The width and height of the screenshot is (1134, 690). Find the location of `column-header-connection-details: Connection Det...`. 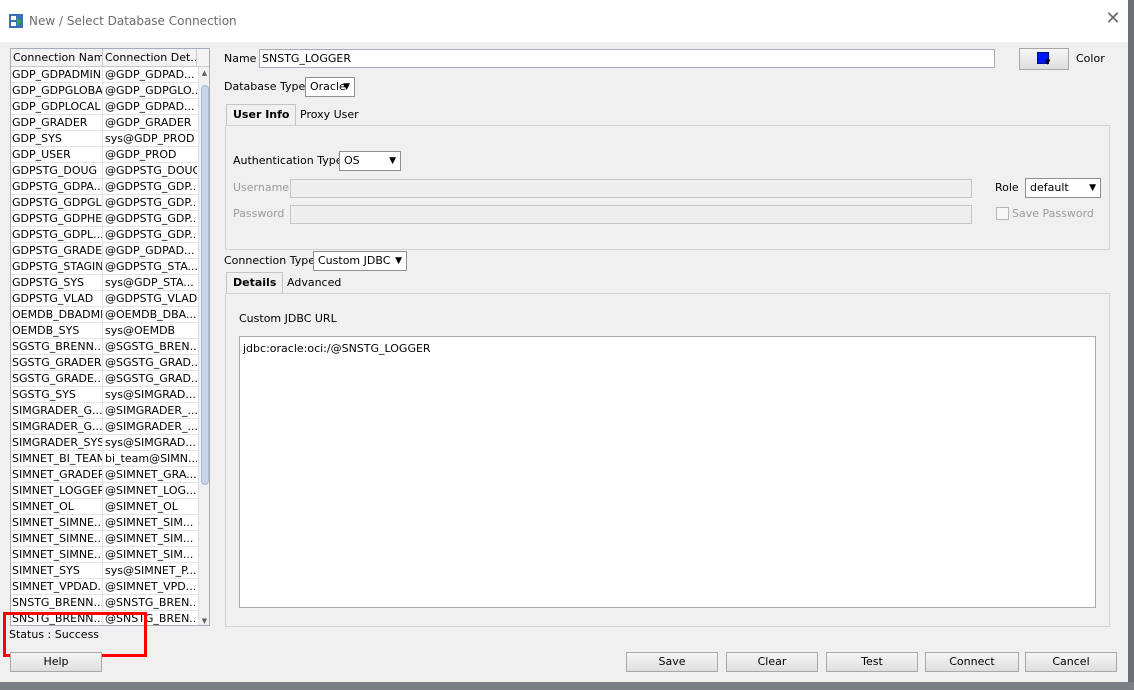

column-header-connection-details: Connection Det... is located at coordinates (150, 58).